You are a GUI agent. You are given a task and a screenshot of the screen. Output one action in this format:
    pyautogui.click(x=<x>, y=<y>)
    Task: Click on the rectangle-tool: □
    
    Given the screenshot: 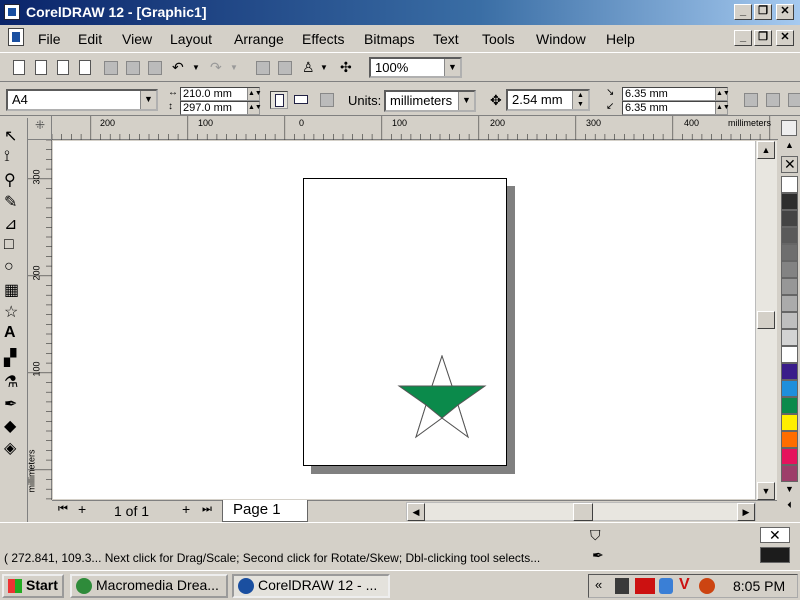 What is the action you would take?
    pyautogui.click(x=14, y=246)
    